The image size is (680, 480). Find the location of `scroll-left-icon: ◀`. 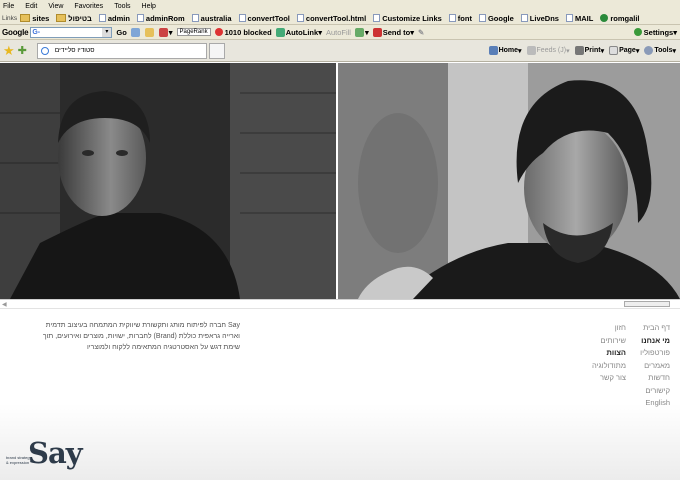

scroll-left-icon: ◀ is located at coordinates (4, 304).